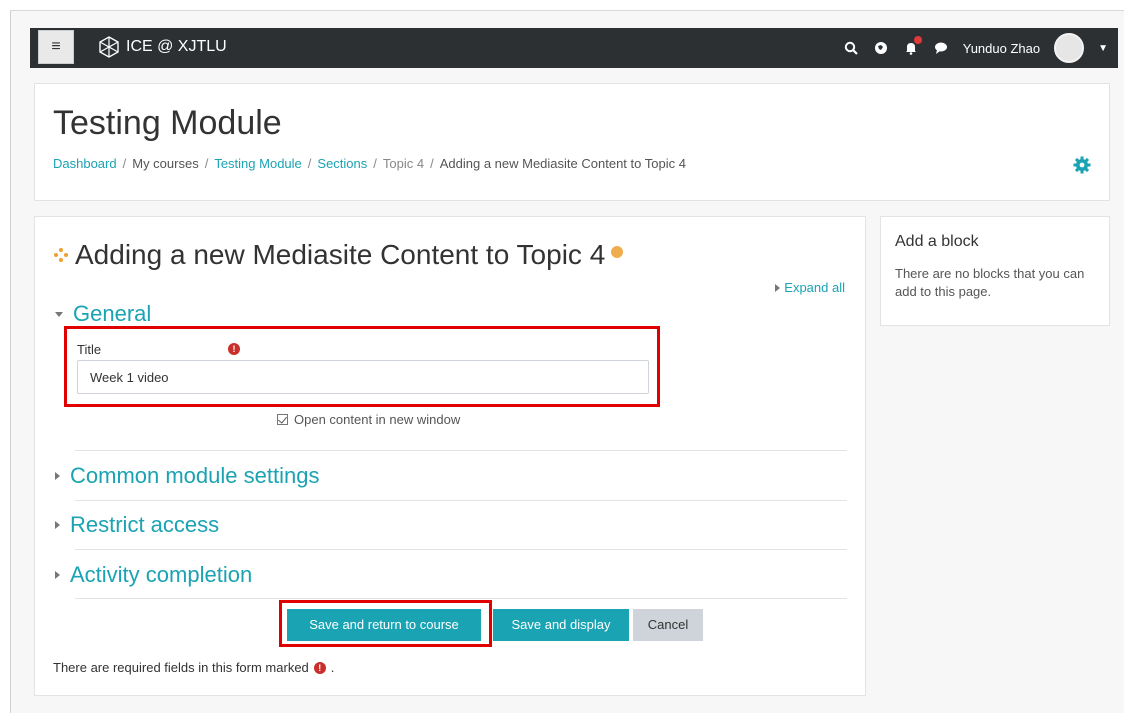  What do you see at coordinates (617, 252) in the screenshot?
I see `help-icon` at bounding box center [617, 252].